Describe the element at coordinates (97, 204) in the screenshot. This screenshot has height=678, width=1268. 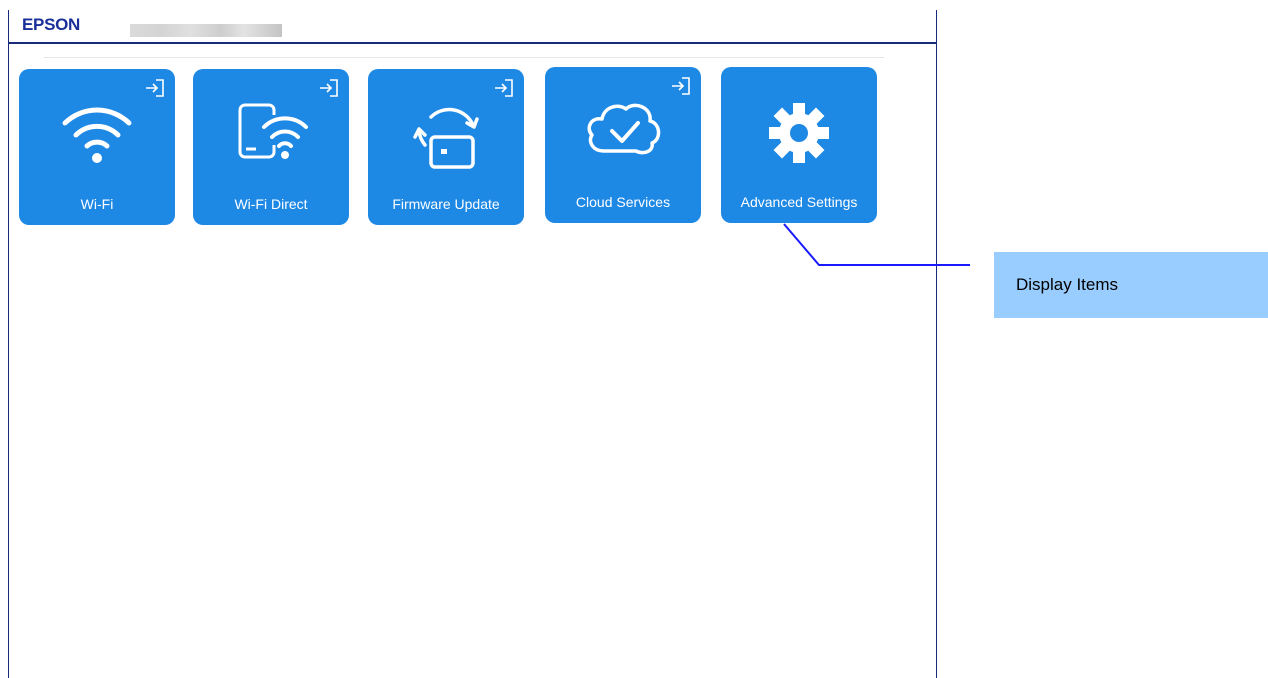
I see `tile-label: Wi-Fi` at that location.